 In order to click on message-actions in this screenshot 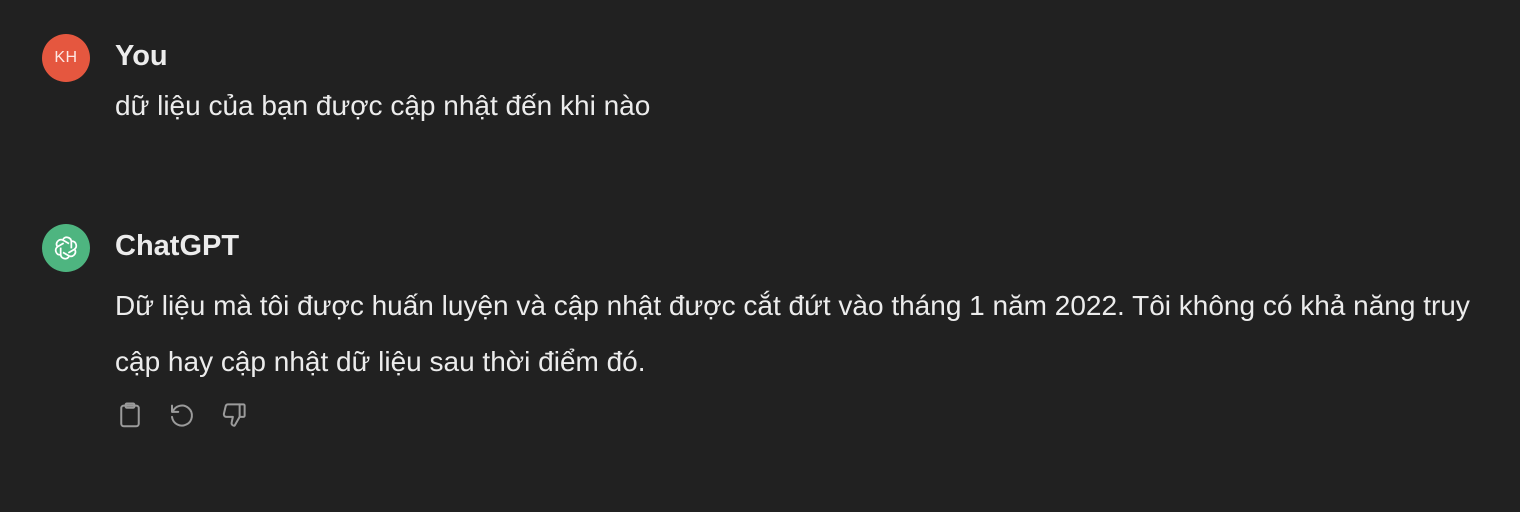, I will do `click(182, 415)`.